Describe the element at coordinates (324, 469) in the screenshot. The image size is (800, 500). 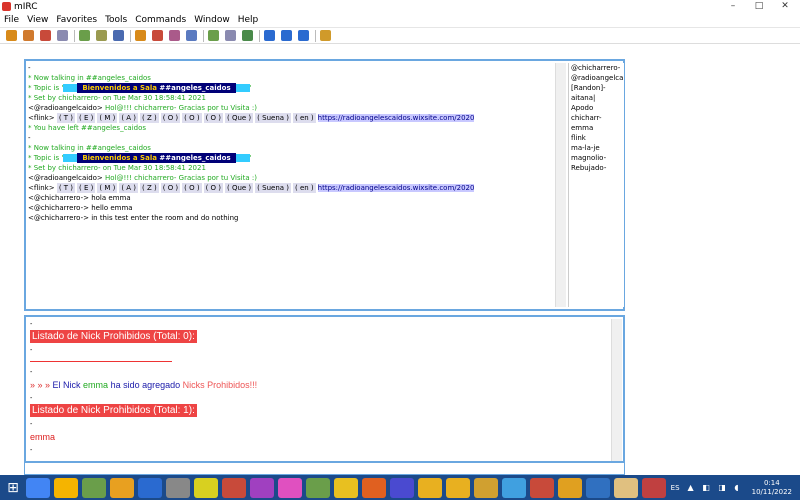
I see `message-input` at that location.